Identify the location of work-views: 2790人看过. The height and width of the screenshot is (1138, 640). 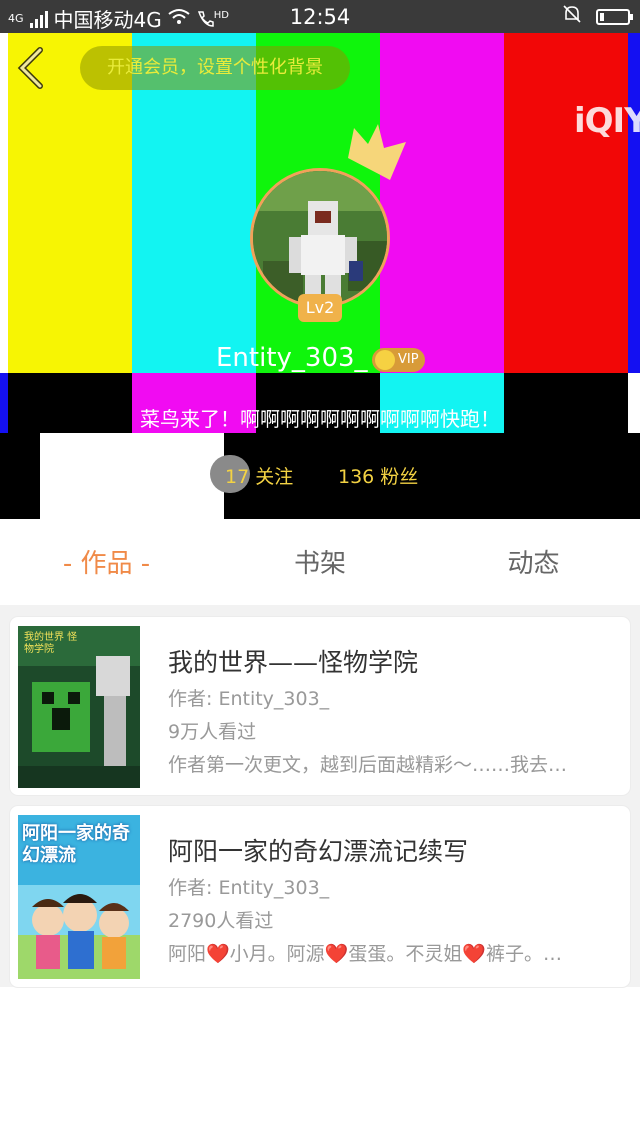
(221, 921).